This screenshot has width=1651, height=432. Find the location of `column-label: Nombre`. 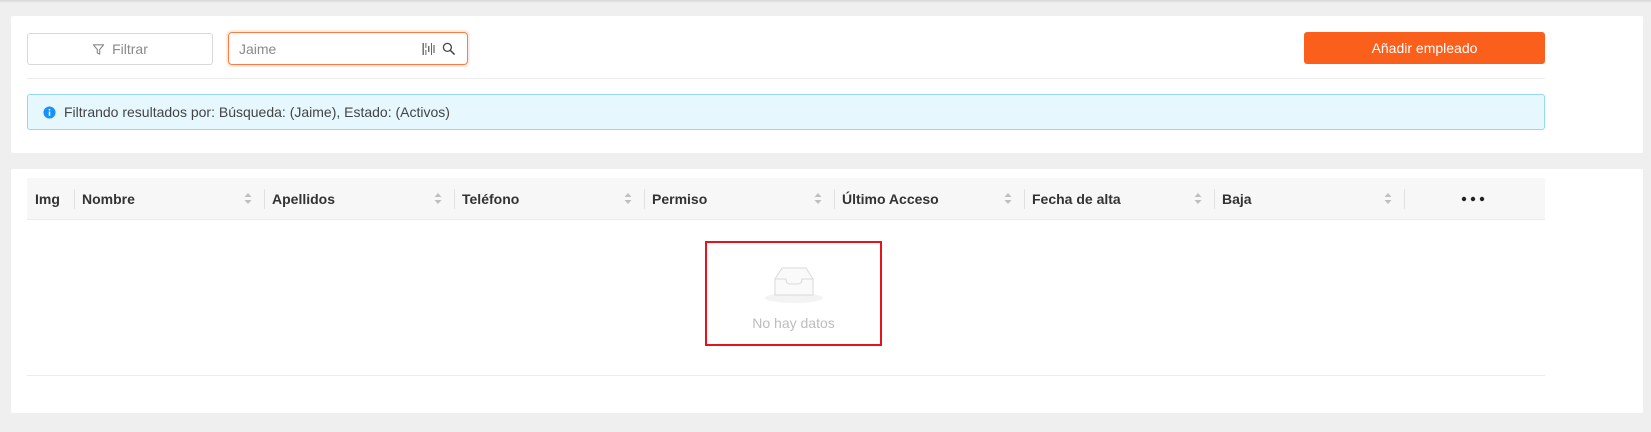

column-label: Nombre is located at coordinates (108, 199).